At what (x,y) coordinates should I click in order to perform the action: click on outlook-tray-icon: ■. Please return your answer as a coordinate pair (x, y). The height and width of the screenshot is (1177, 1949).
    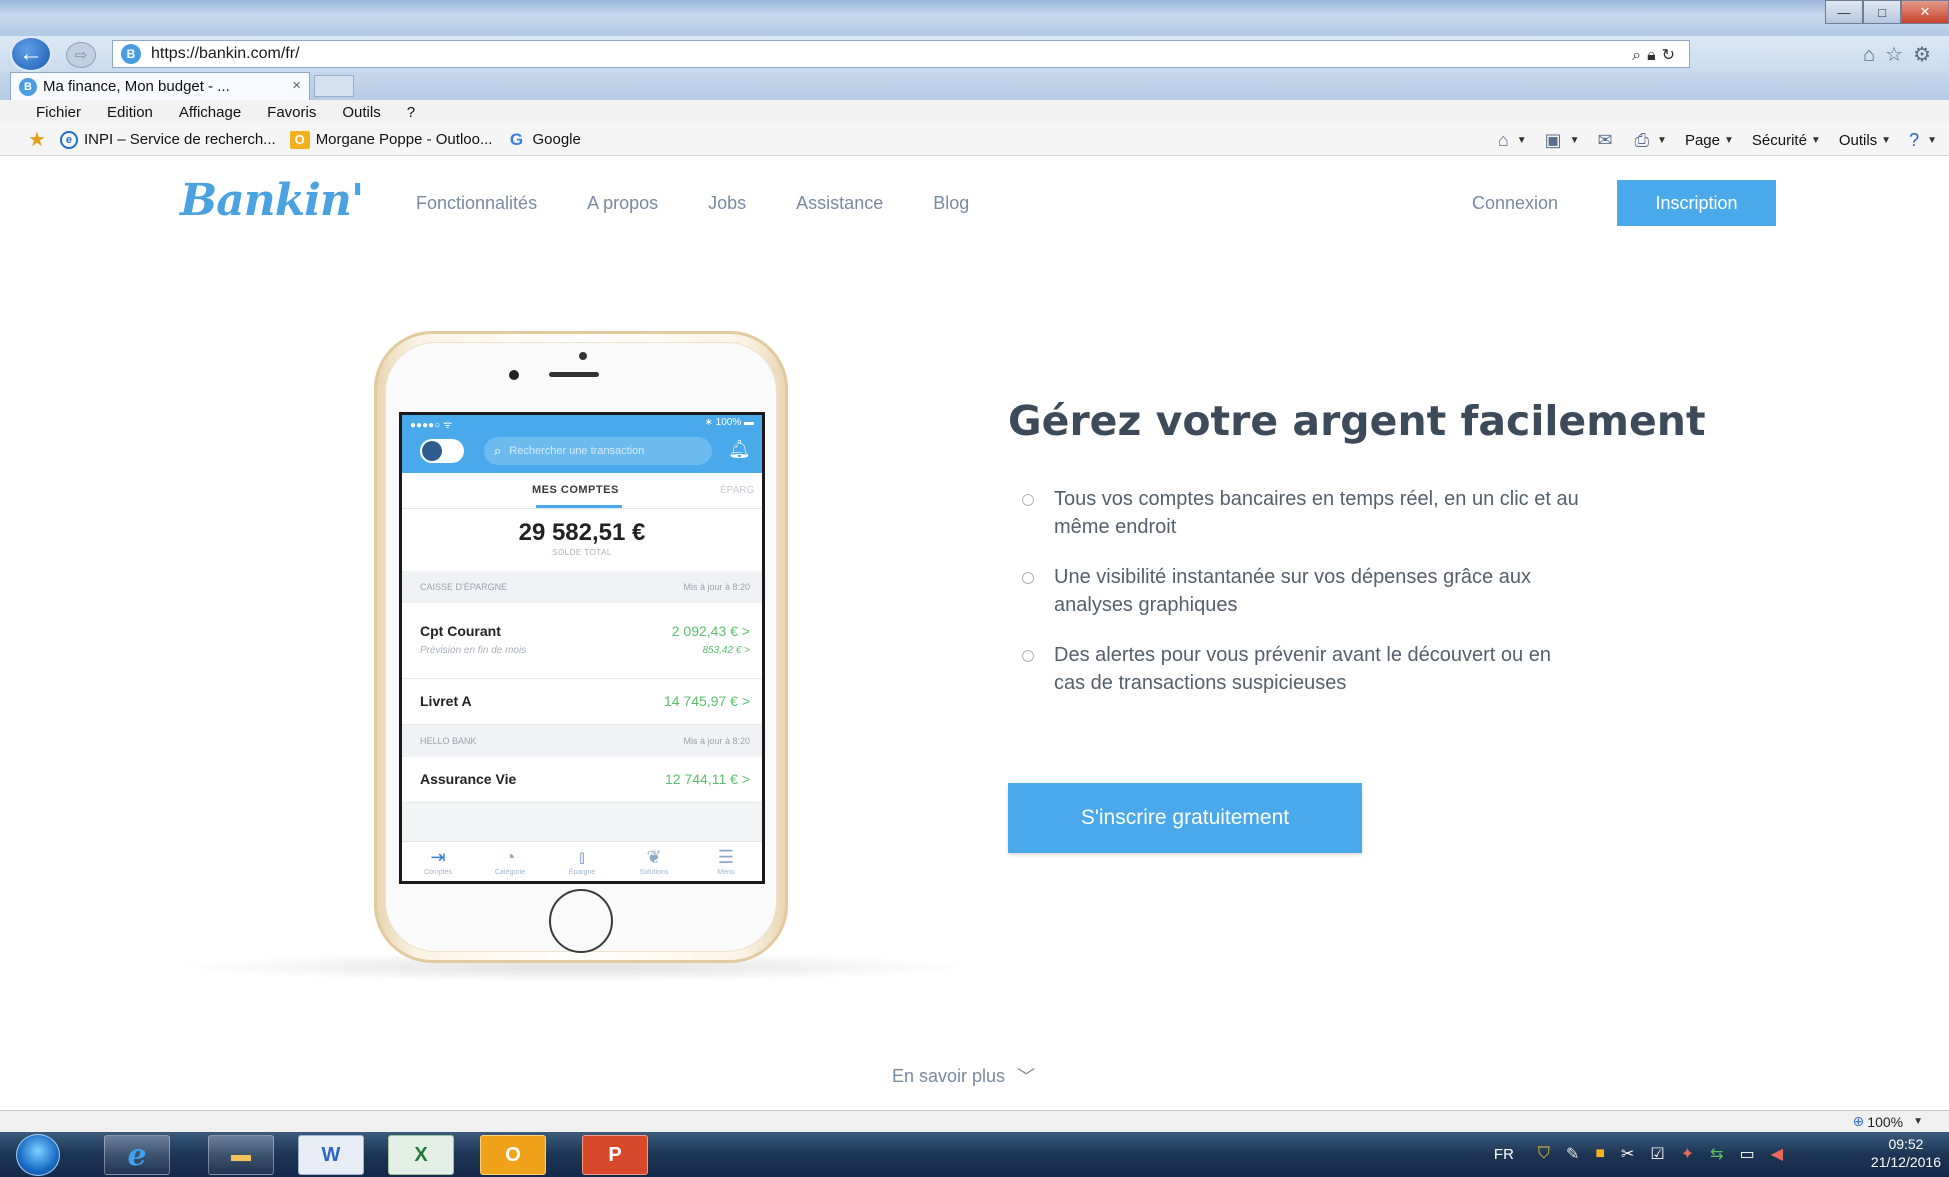
    Looking at the image, I should click on (1600, 1154).